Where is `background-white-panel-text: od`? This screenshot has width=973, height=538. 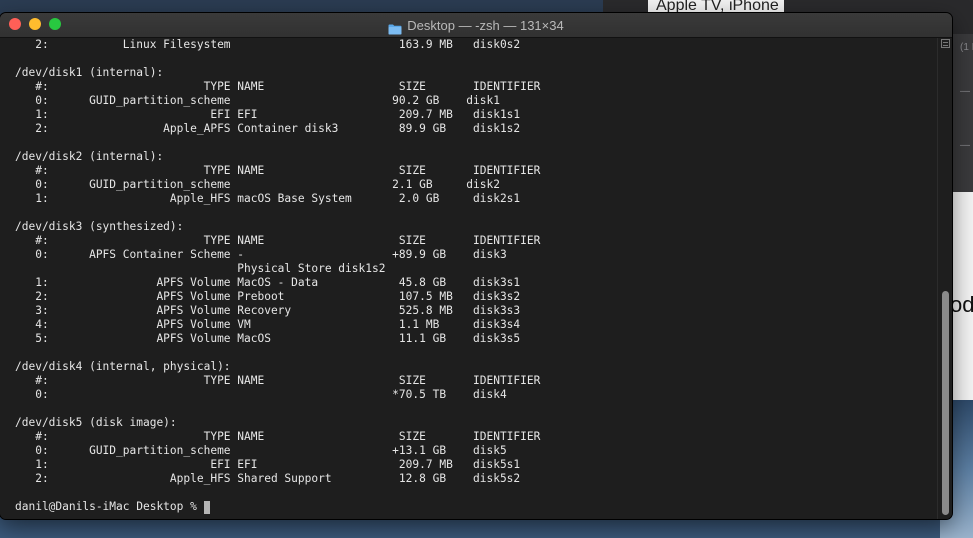
background-white-panel-text: od is located at coordinates (961, 304).